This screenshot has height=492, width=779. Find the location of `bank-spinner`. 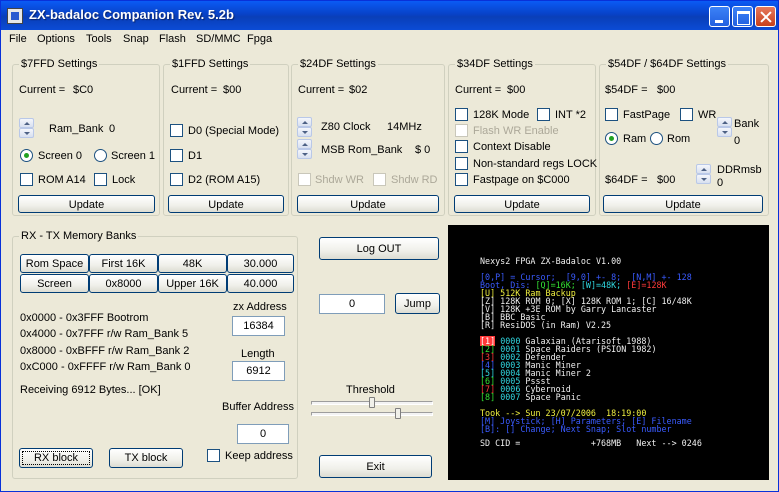

bank-spinner is located at coordinates (724, 127).